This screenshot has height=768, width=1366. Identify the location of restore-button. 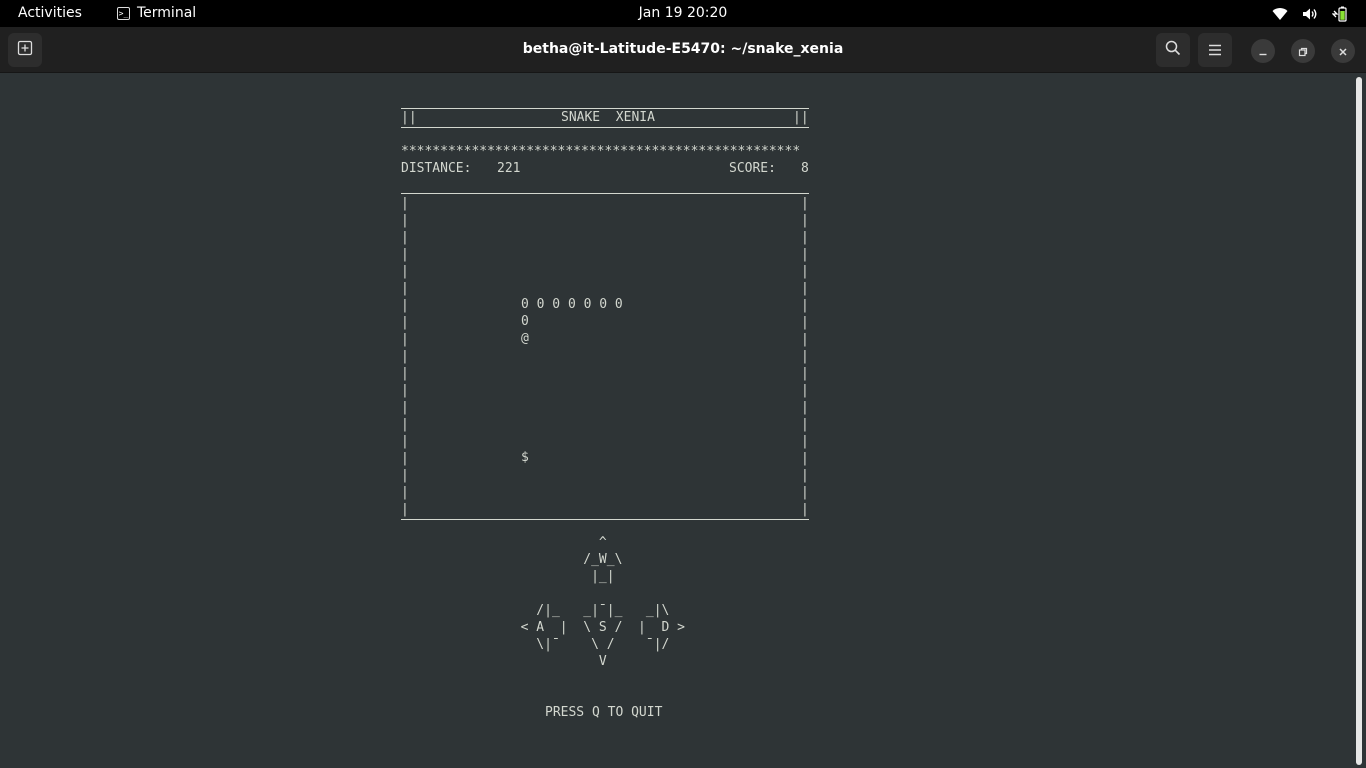
(1303, 51).